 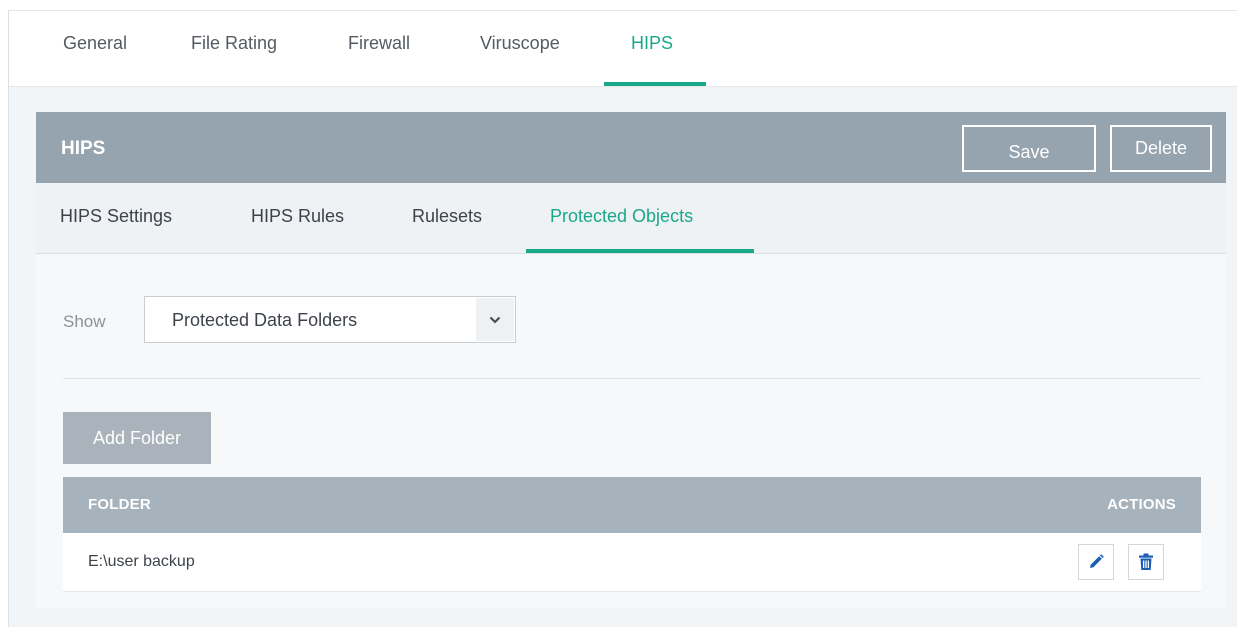 What do you see at coordinates (1141, 504) in the screenshot?
I see `column-header-actions: ACTIONS` at bounding box center [1141, 504].